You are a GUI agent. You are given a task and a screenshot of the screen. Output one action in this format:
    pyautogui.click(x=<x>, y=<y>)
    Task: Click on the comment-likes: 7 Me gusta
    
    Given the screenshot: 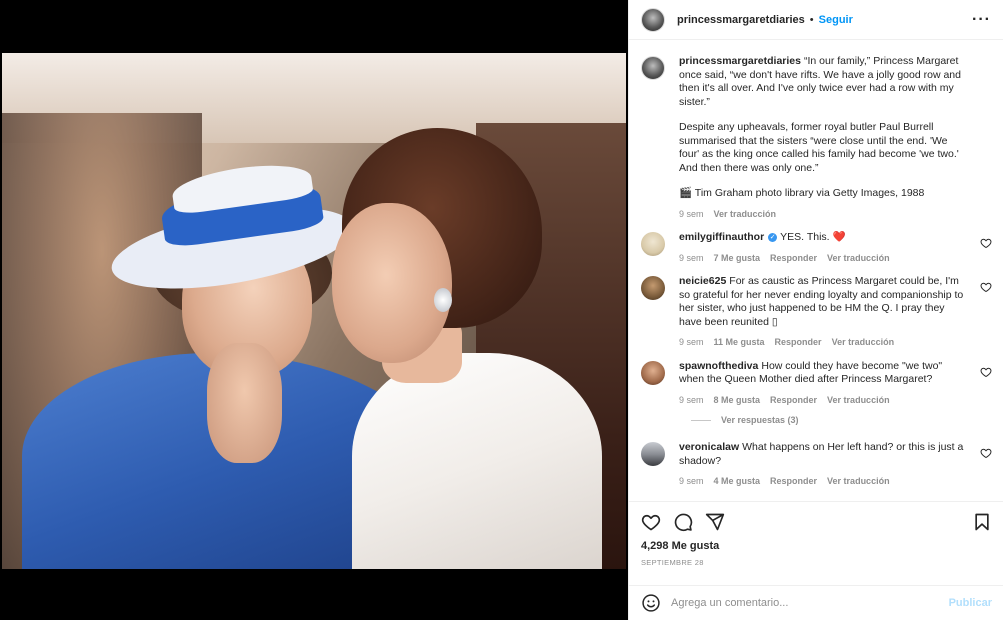 What is the action you would take?
    pyautogui.click(x=737, y=259)
    